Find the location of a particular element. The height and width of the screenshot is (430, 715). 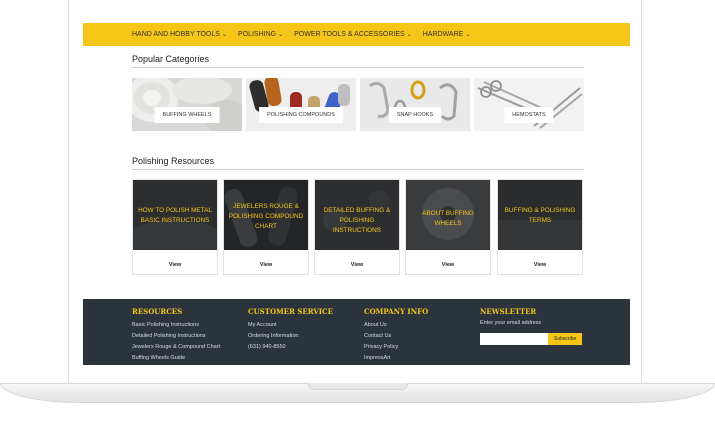

footer-heading: Customer Service is located at coordinates (290, 311).